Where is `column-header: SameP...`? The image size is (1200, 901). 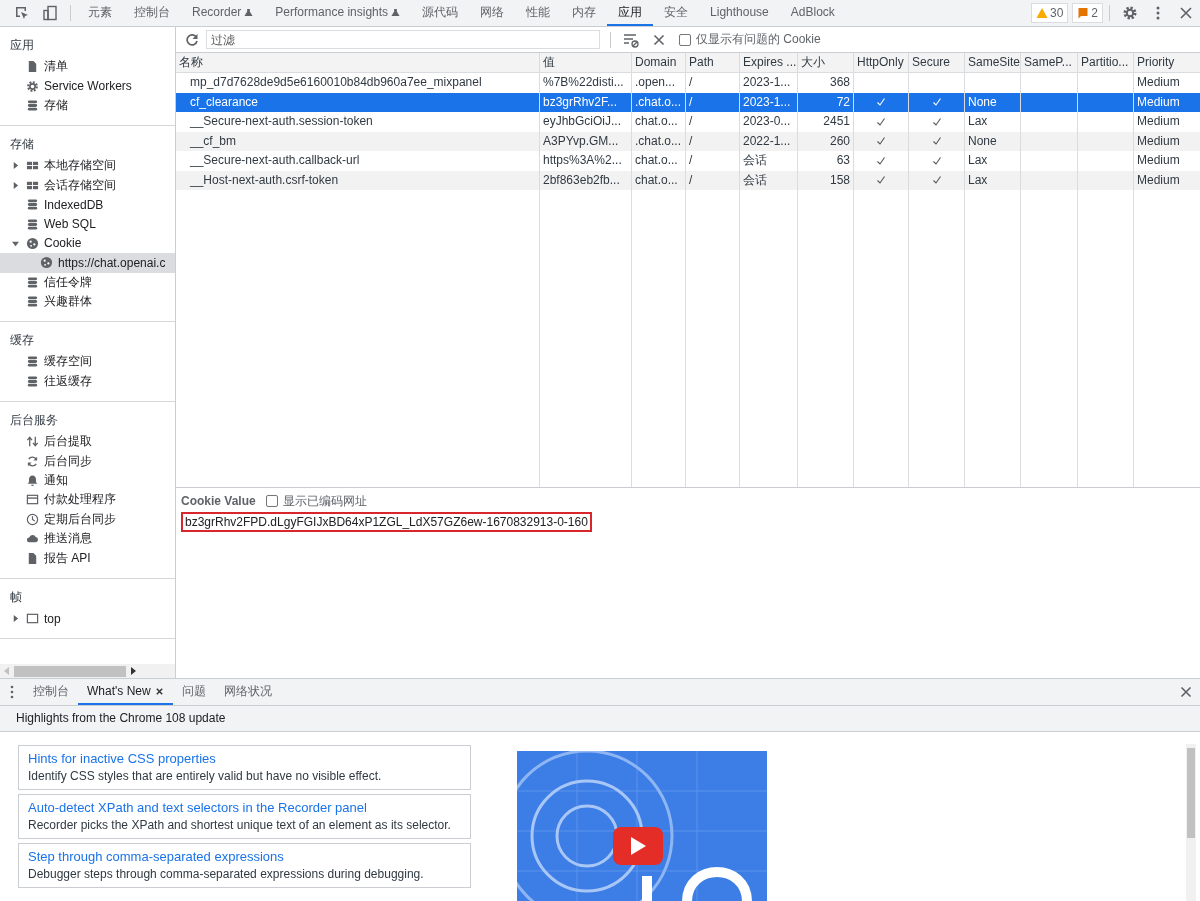
column-header: SameP... is located at coordinates (1049, 63).